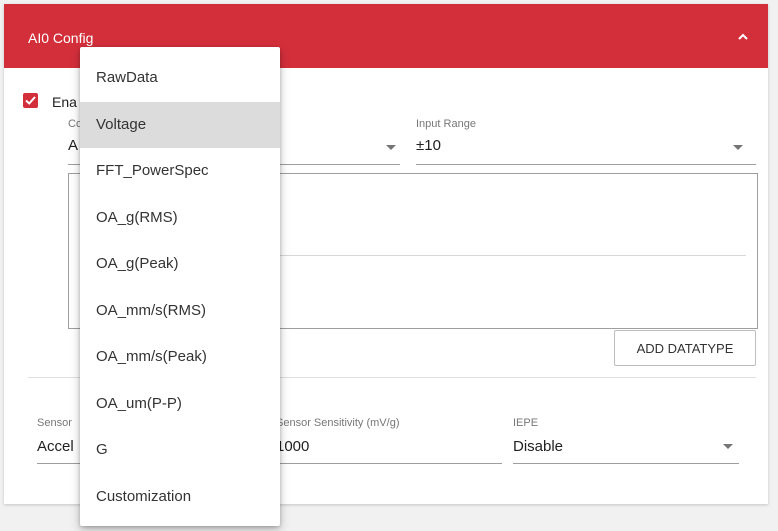 The width and height of the screenshot is (778, 531). Describe the element at coordinates (180, 218) in the screenshot. I see `menu-item-oa-g-rms: OA_g(RMS)` at that location.